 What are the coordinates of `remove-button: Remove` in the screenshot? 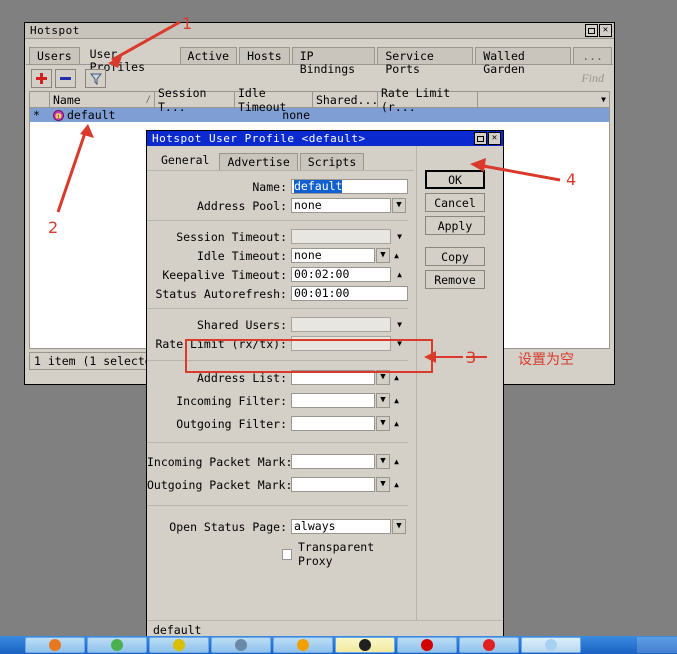 It's located at (455, 279).